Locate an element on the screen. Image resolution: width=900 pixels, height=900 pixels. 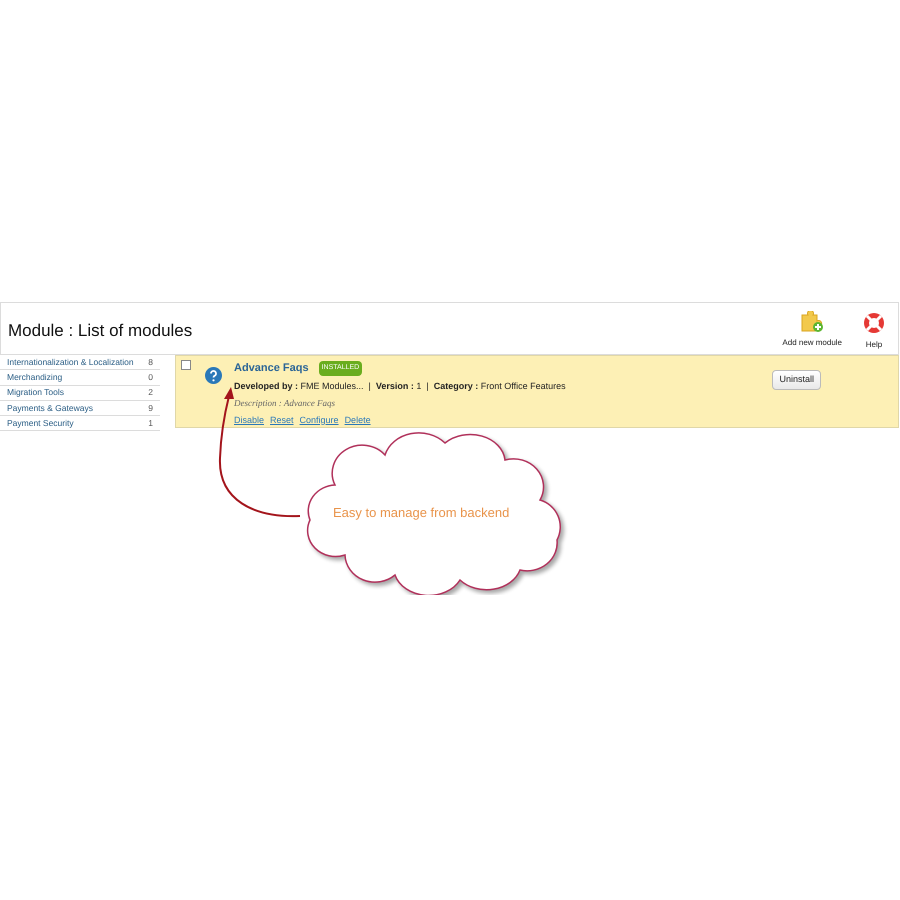
lifebuoy-icon is located at coordinates (874, 323).